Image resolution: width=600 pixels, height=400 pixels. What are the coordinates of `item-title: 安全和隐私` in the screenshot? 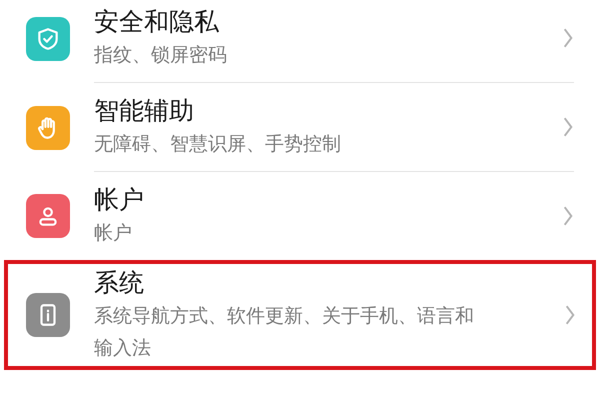 It's located at (157, 22).